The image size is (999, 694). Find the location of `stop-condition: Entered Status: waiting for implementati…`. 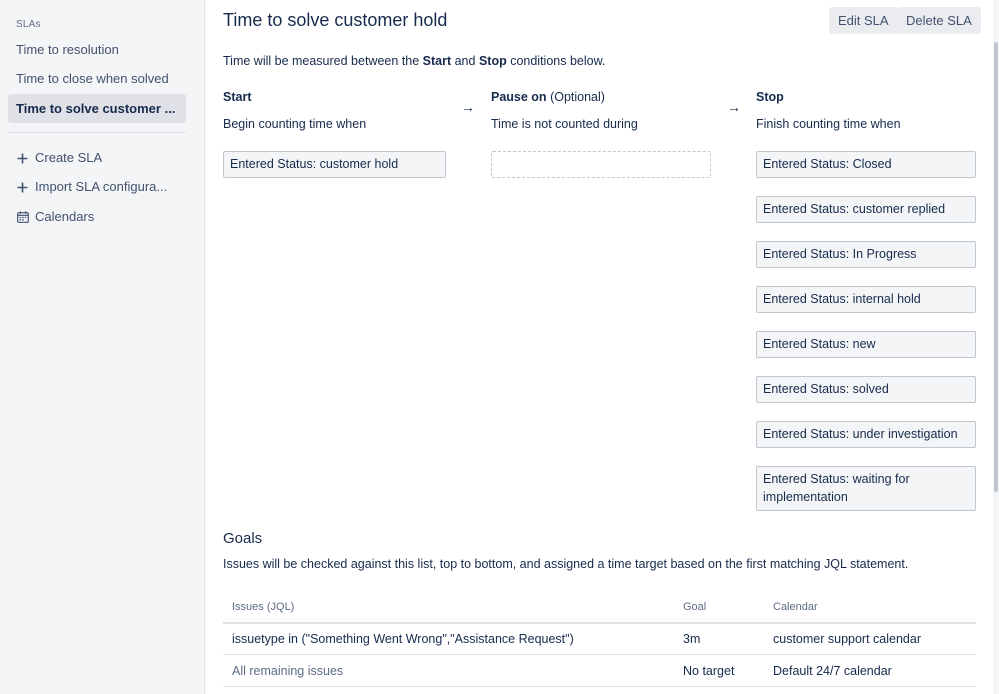

stop-condition: Entered Status: waiting for implementati… is located at coordinates (866, 488).